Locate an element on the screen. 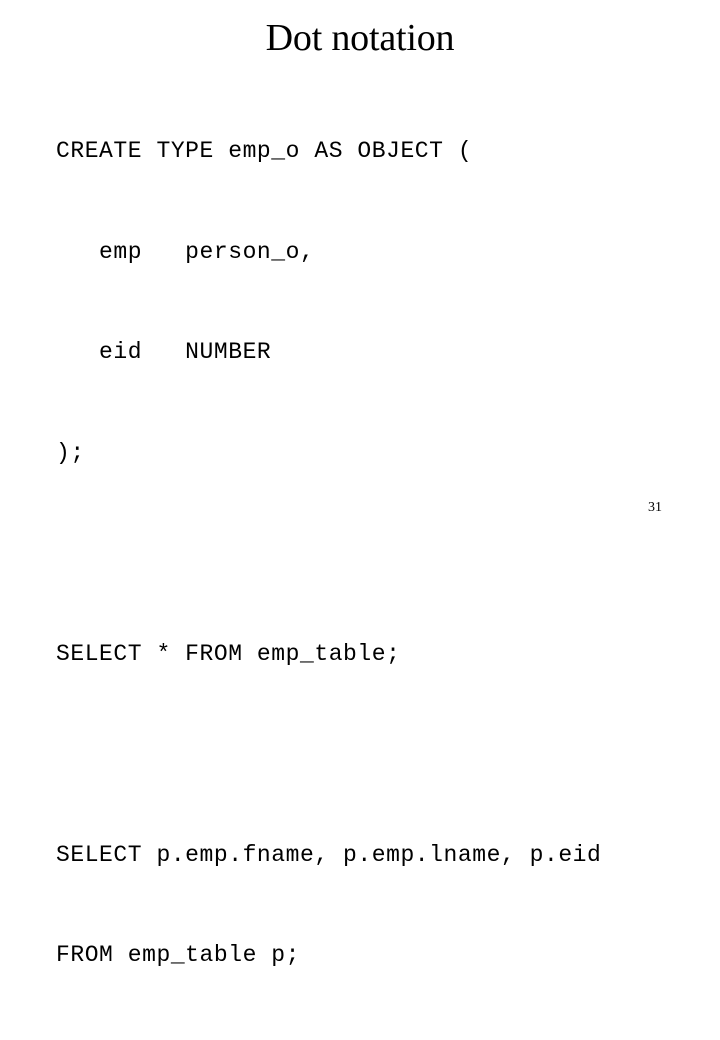 The width and height of the screenshot is (720, 1040). code-line: SELECT * FROM emp_table; is located at coordinates (228, 653).